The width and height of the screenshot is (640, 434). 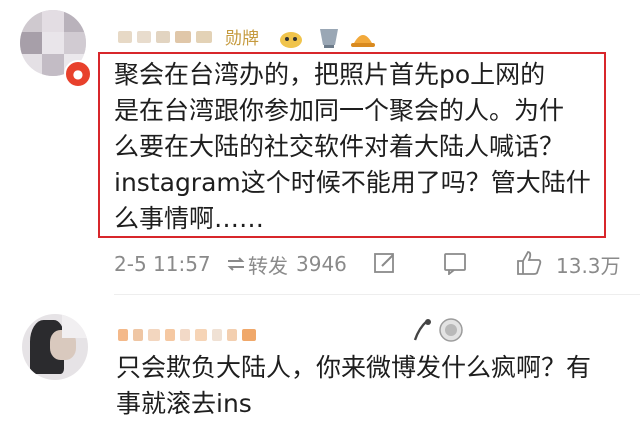 What do you see at coordinates (354, 385) in the screenshot?
I see `comment-content: 只会欺负大陆人，你来微博发什么疯啊？有 事就滚去ins` at bounding box center [354, 385].